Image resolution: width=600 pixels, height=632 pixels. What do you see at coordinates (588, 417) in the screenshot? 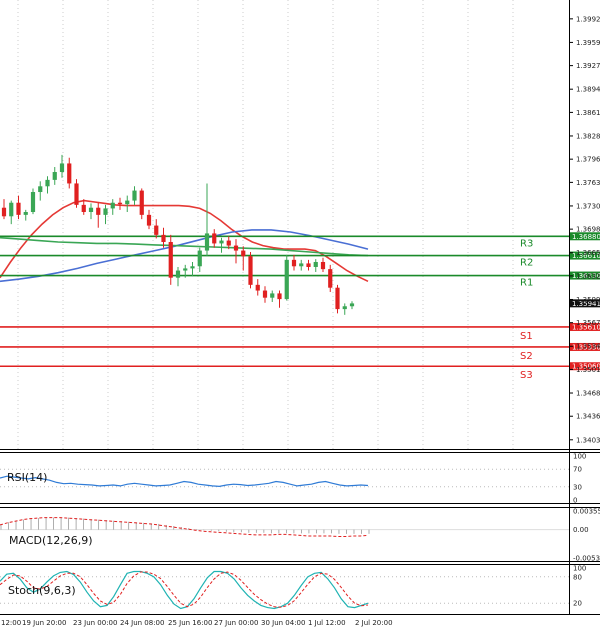
I see `price-axis-label: 1.34360` at bounding box center [588, 417].